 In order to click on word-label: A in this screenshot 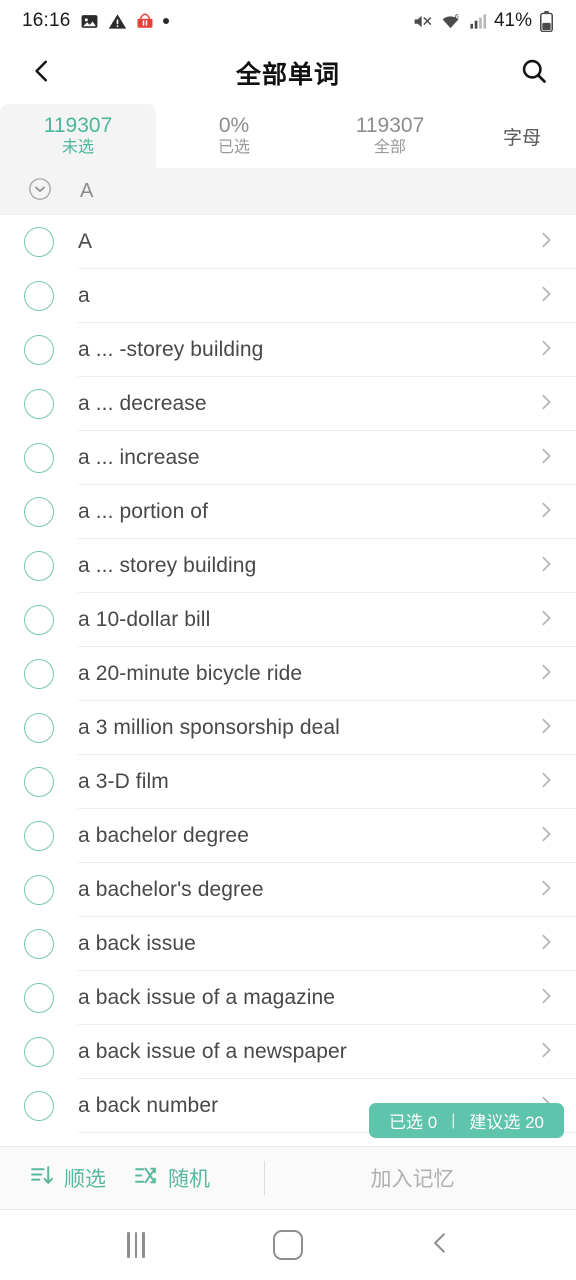, I will do `click(85, 241)`.